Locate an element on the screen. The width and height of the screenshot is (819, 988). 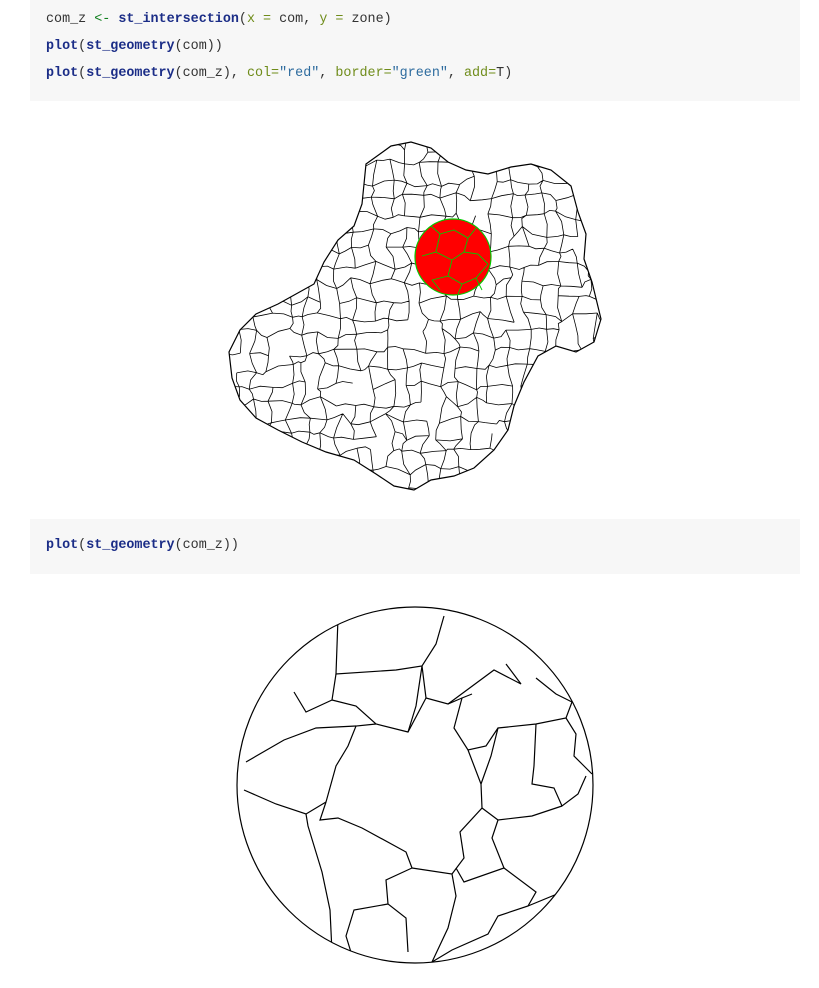
code-token-mid: (com_z), is located at coordinates (206, 73).